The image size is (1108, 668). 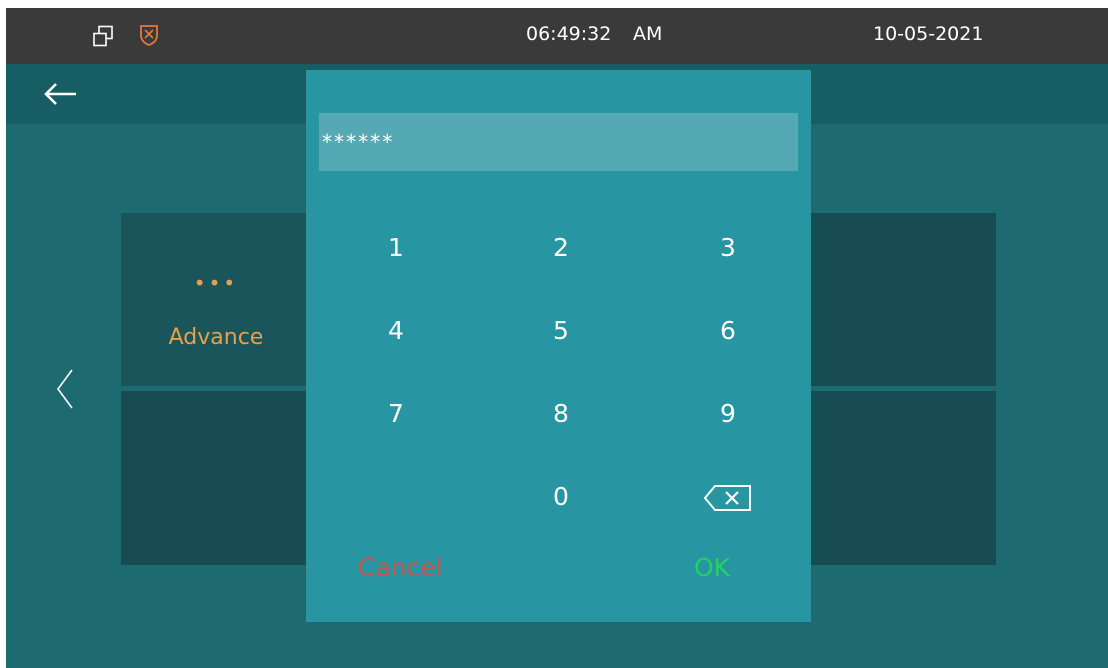 What do you see at coordinates (561, 248) in the screenshot?
I see `key-2: 2` at bounding box center [561, 248].